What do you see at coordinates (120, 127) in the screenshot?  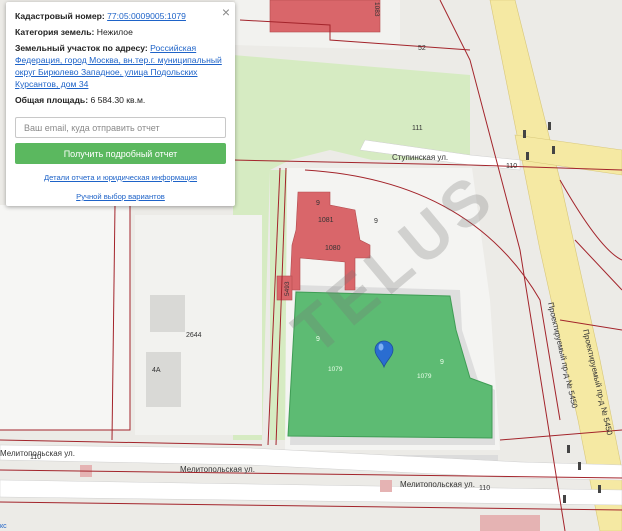 I see `email-input` at bounding box center [120, 127].